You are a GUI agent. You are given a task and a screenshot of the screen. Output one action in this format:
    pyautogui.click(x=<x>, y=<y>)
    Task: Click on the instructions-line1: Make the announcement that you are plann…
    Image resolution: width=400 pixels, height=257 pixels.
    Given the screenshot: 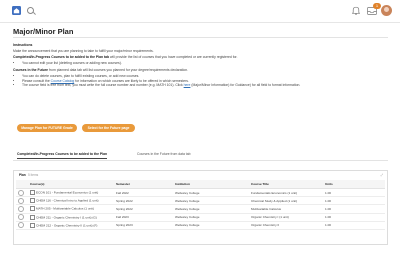 What is the action you would take?
    pyautogui.click(x=83, y=51)
    